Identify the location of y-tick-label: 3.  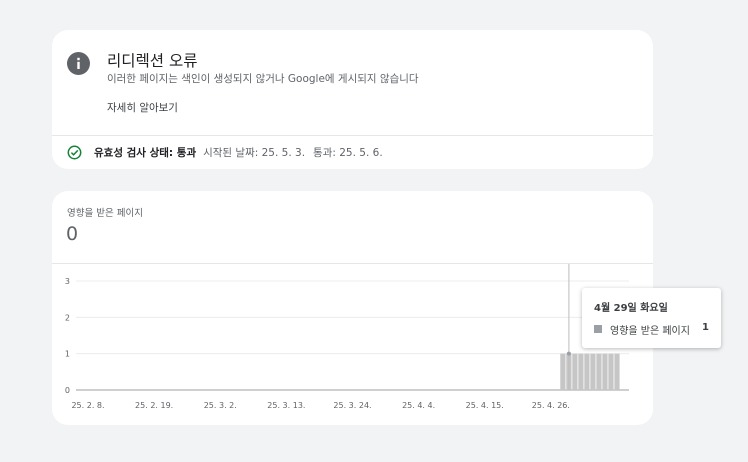
(67, 281).